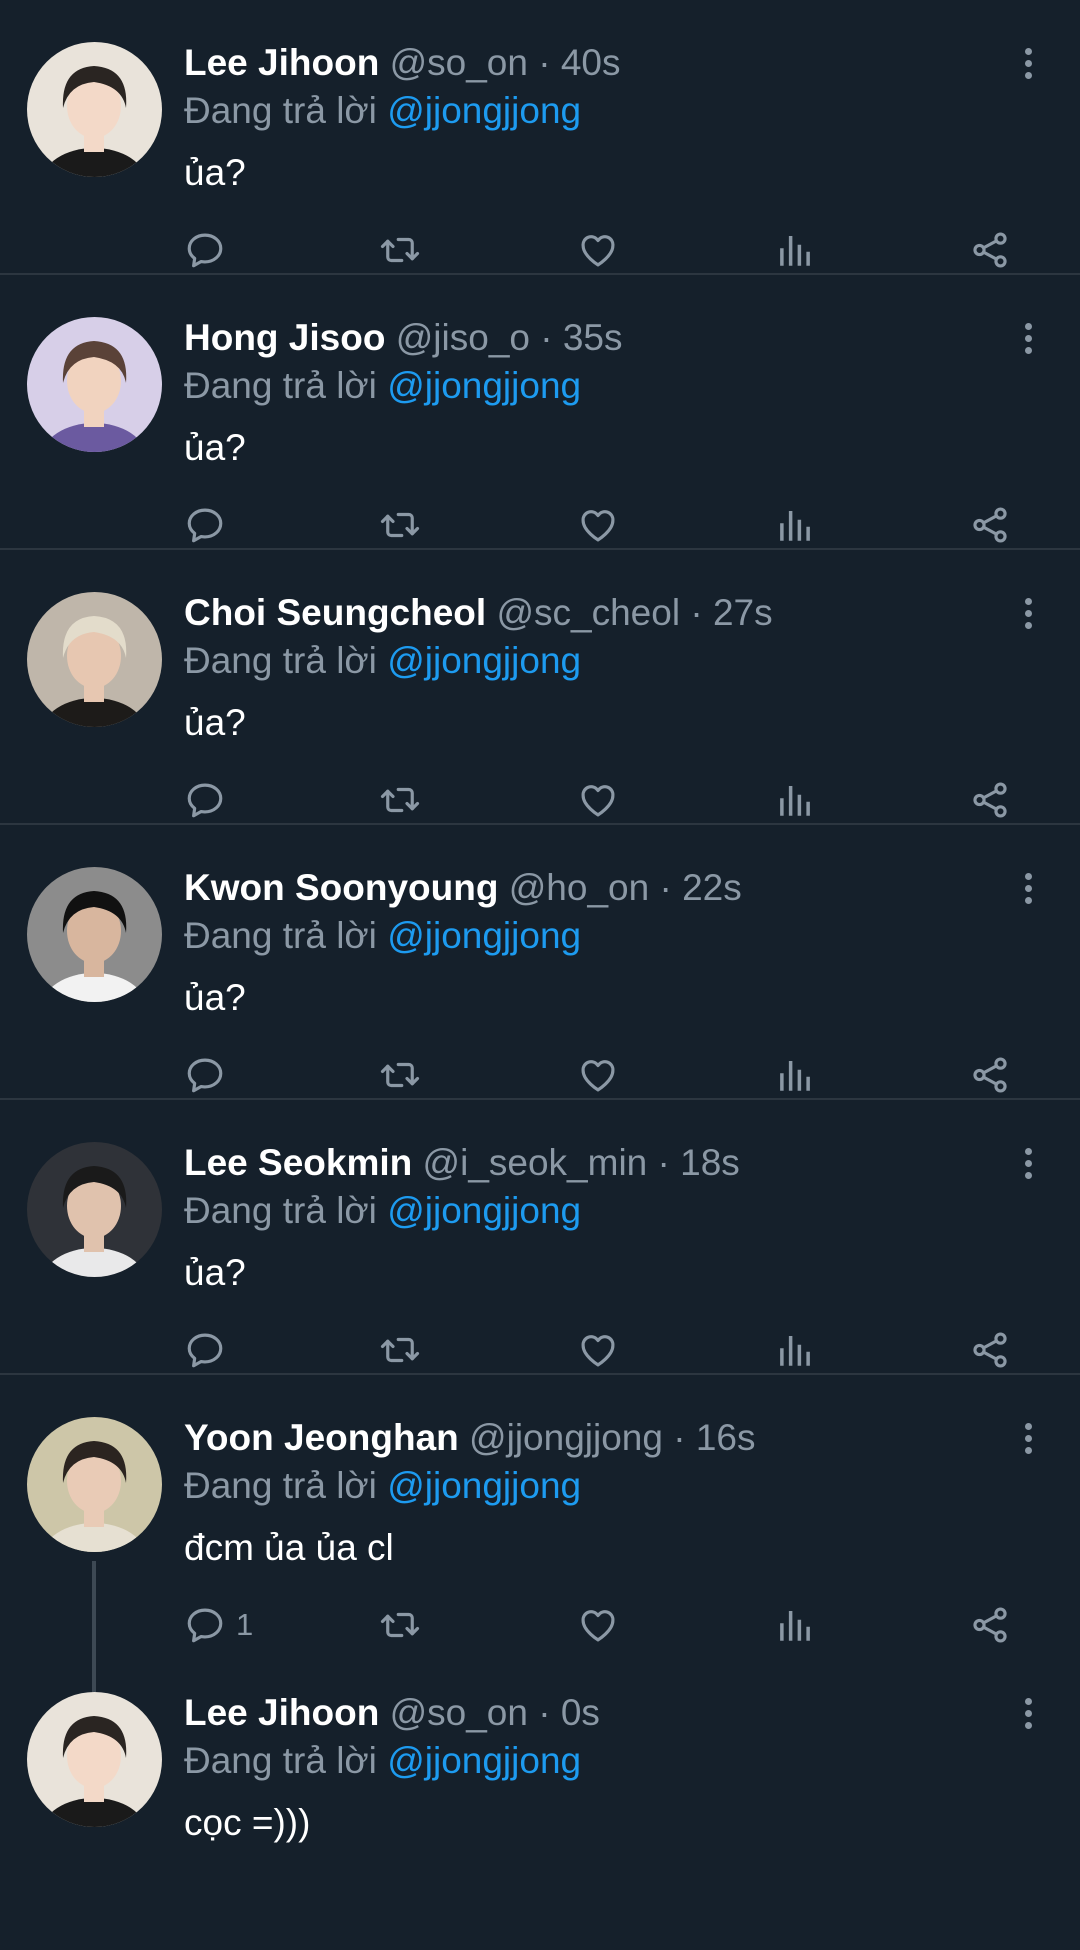 The height and width of the screenshot is (1950, 1080). Describe the element at coordinates (597, 1211) in the screenshot. I see `replying-to: Đang trả lời @jjongjjong` at that location.